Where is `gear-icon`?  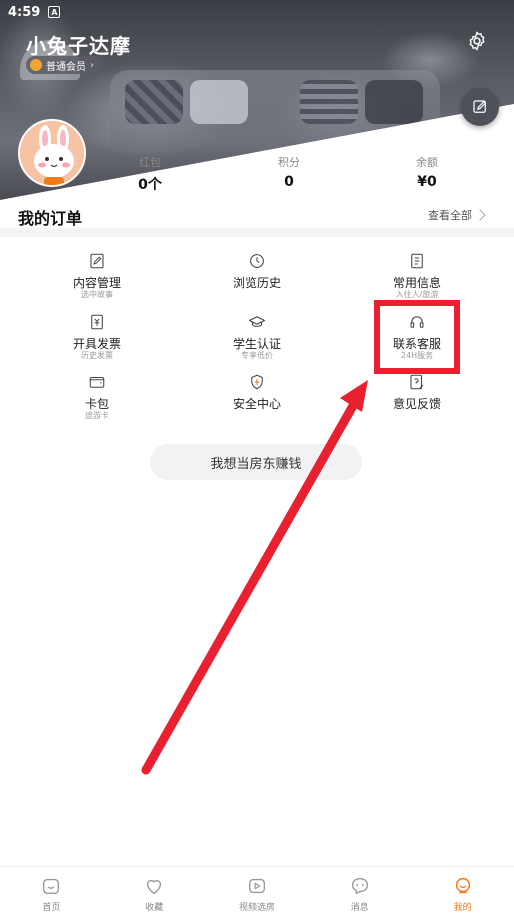
gear-icon is located at coordinates (477, 41).